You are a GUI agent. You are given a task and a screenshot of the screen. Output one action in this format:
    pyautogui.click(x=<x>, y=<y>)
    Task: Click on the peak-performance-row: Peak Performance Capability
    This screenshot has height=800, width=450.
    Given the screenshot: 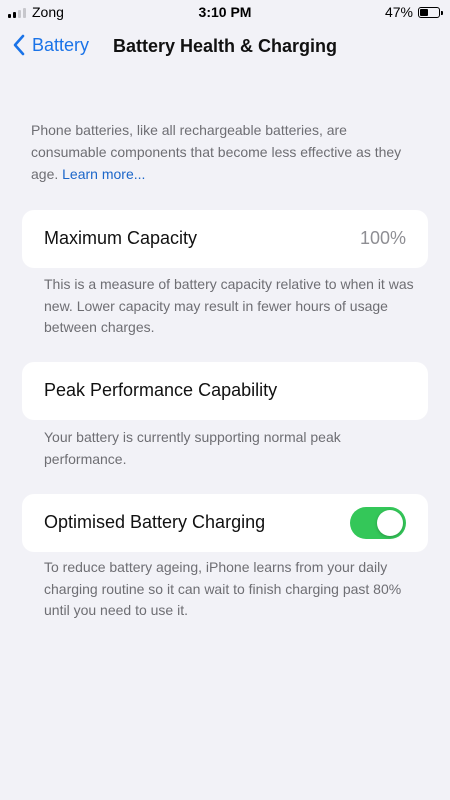 What is the action you would take?
    pyautogui.click(x=225, y=391)
    